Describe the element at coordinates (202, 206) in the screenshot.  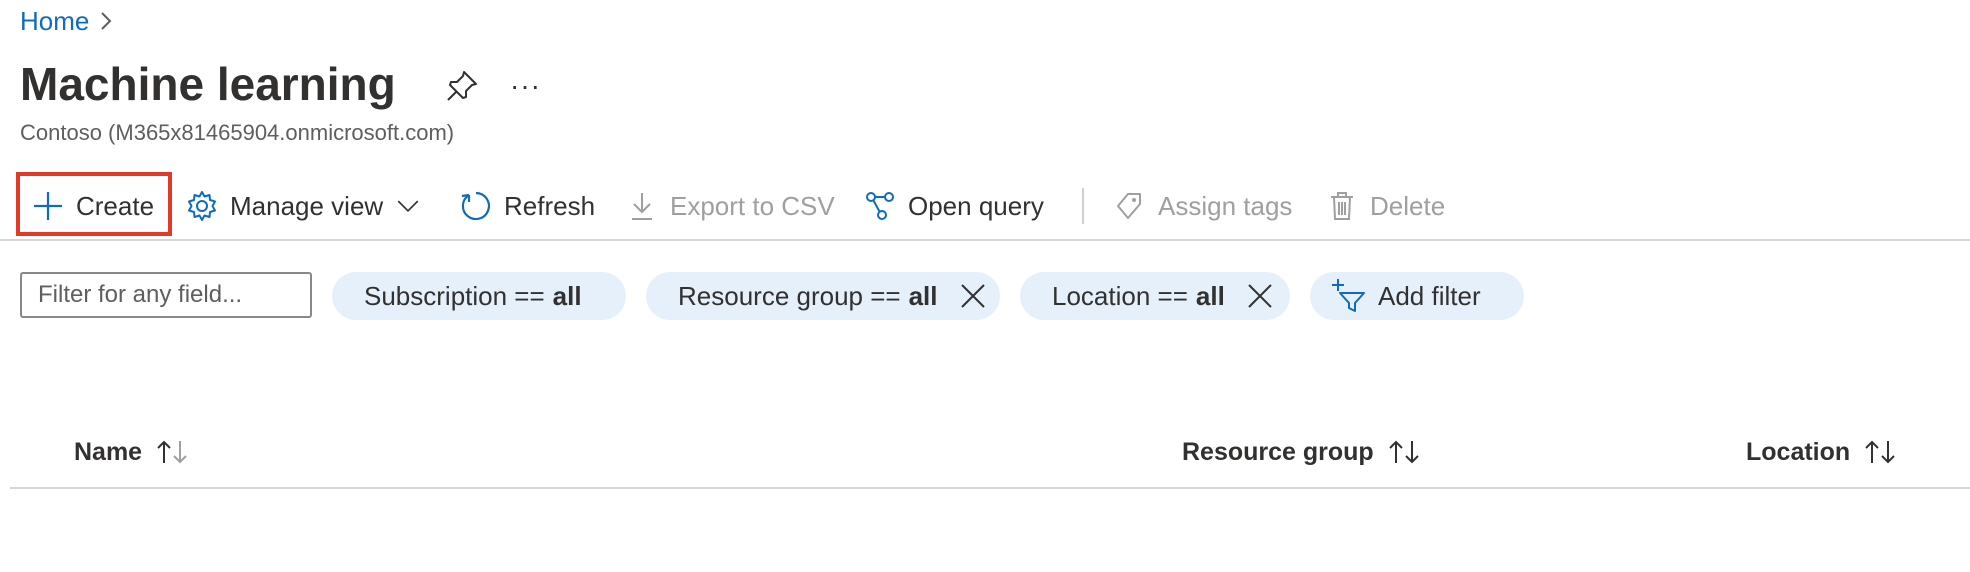
I see `gear-icon` at that location.